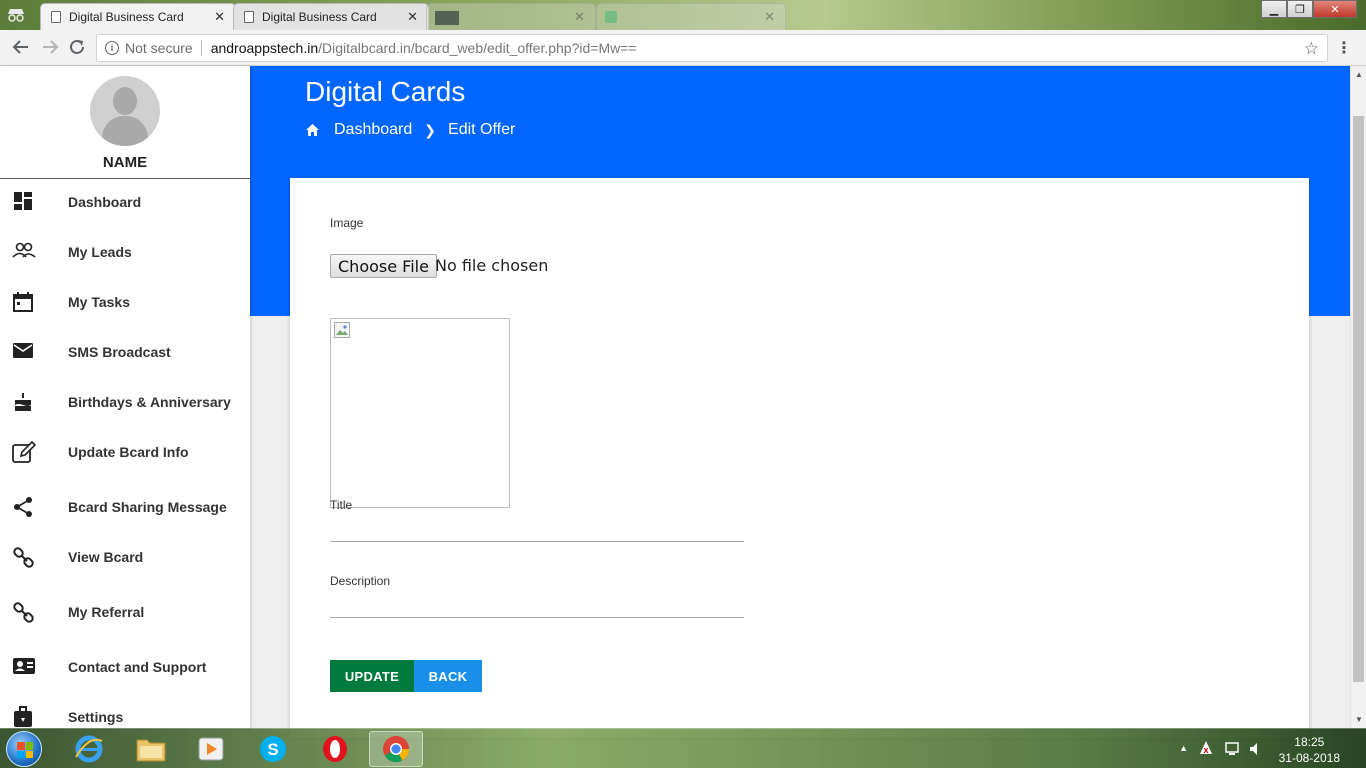  Describe the element at coordinates (125, 122) in the screenshot. I see `profile-section: NAME` at that location.